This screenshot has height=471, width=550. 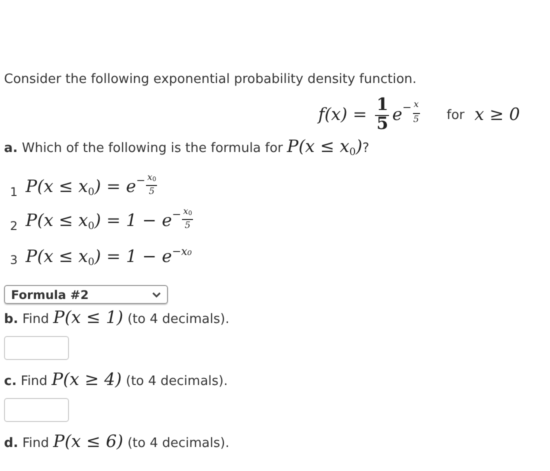 I want to click on option-formula: P(x ≤ x$_{0}$) = 1 − e$^{−x₀}$, so click(x=109, y=257).